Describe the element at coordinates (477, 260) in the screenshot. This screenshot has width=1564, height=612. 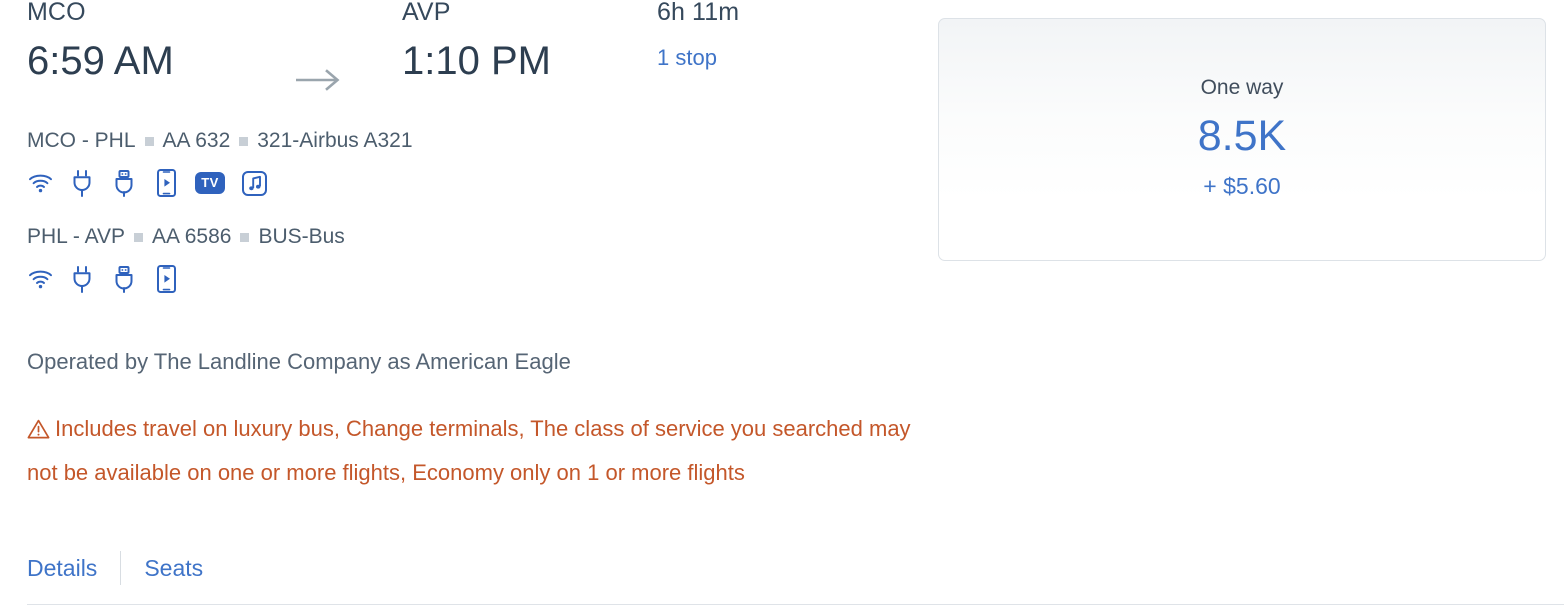
I see `flight-leg-2: PHL - AVP AA 6586 BUS-Bus` at that location.